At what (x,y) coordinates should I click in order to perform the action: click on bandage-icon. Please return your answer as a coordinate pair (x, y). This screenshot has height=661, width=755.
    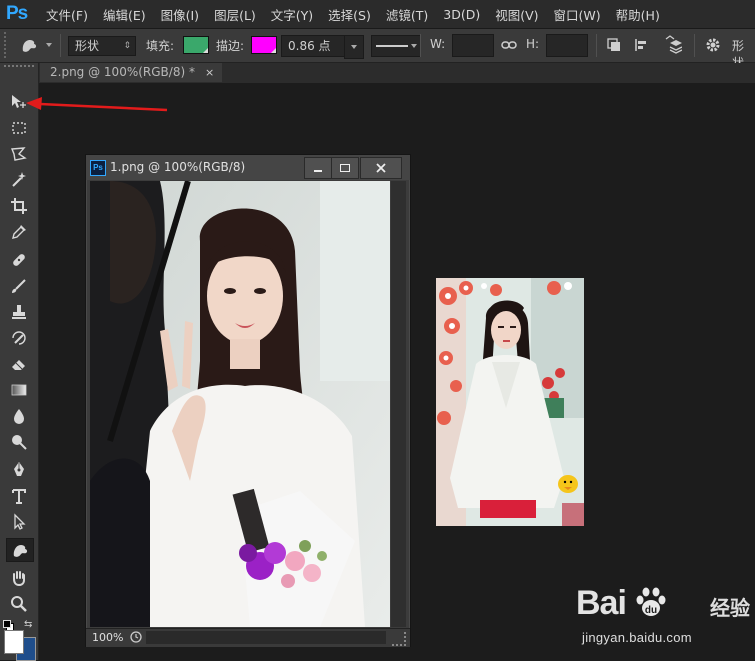
    Looking at the image, I should click on (19, 260).